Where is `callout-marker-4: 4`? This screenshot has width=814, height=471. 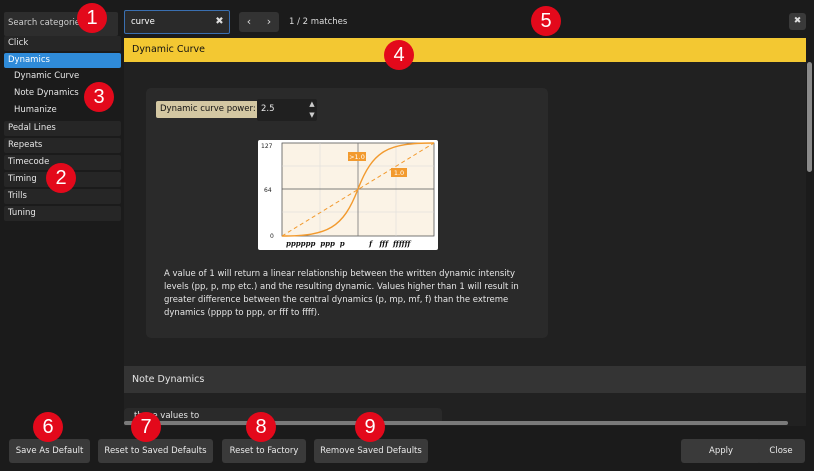
callout-marker-4: 4 is located at coordinates (399, 55).